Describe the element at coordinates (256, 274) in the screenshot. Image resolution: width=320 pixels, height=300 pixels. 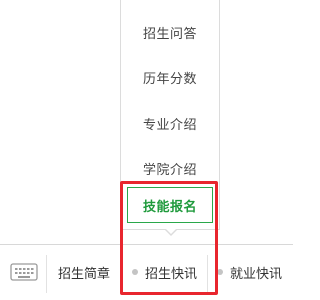
I see `menu-label: 就业快讯` at that location.